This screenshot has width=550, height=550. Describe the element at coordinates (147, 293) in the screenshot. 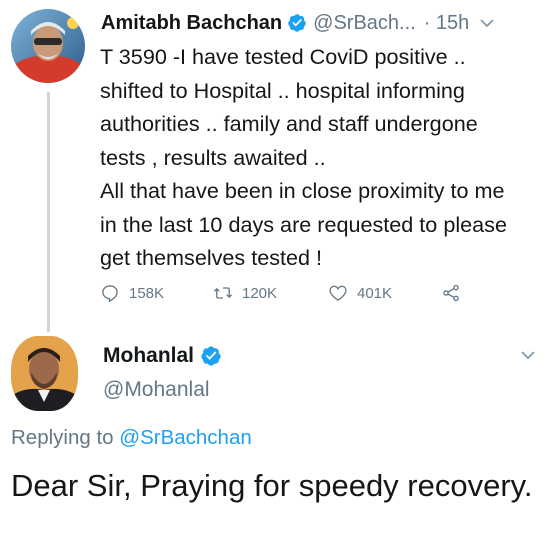

I see `reply-count: 158K` at that location.